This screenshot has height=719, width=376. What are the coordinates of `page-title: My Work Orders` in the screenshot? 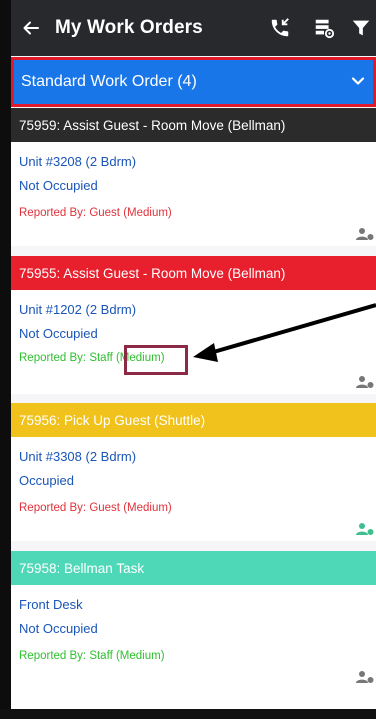 It's located at (129, 27).